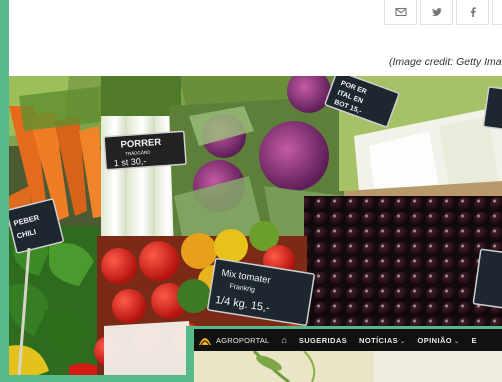 This screenshot has width=502, height=382. What do you see at coordinates (348, 366) in the screenshot?
I see `preview-image` at bounding box center [348, 366].